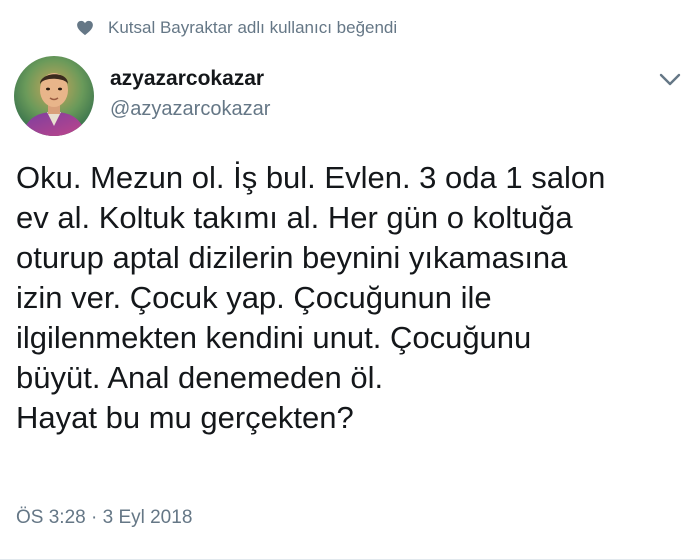 The width and height of the screenshot is (700, 560). I want to click on tweet-header: azyazarcokazar @azyazarcokazar, so click(350, 96).